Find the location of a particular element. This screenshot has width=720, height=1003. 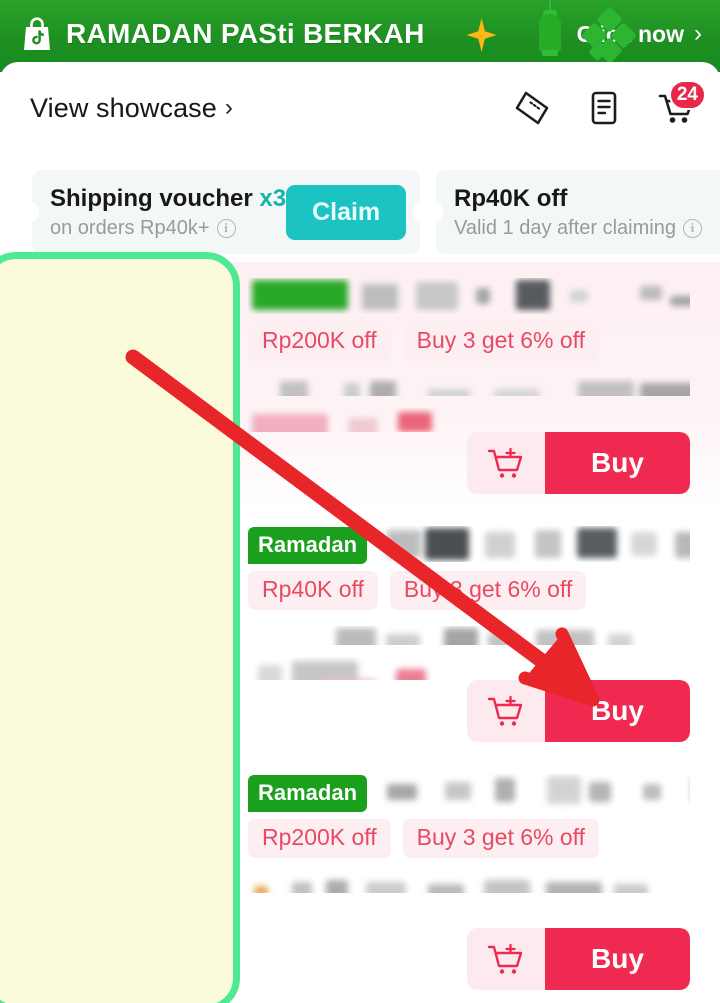

view-showcase-link: View showcase › is located at coordinates (131, 108).